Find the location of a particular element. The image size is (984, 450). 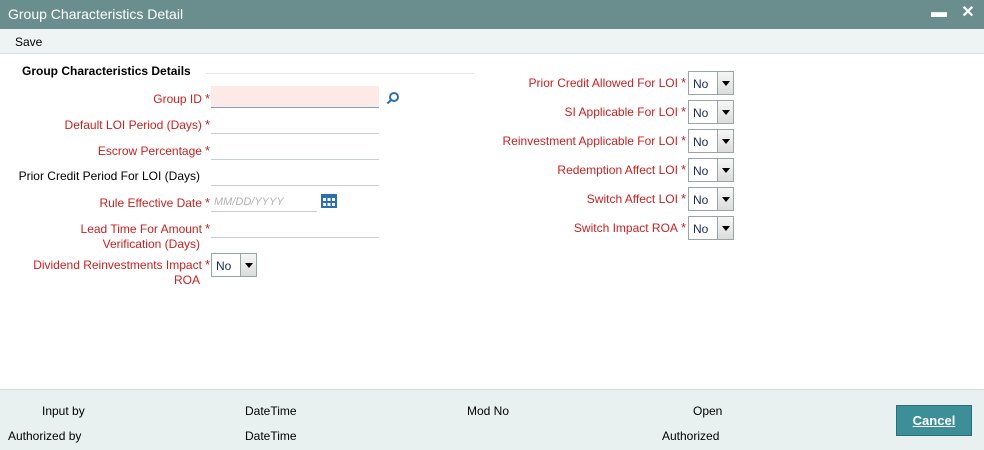

default-loi-period-label: Default LOI Period (Days) * is located at coordinates (137, 124).